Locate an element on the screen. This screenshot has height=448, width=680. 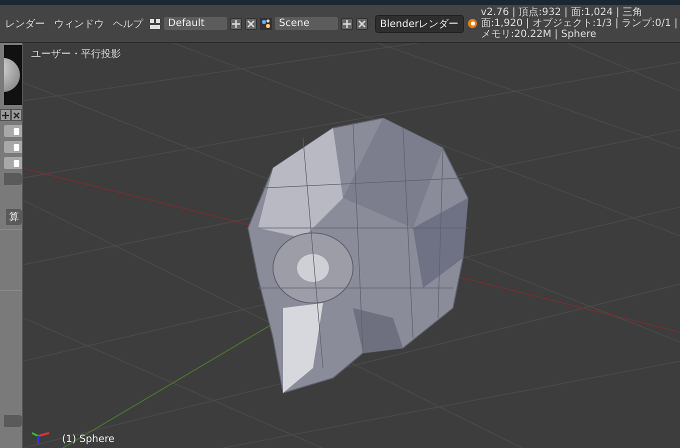
panel-button: 算 is located at coordinates (14, 217).